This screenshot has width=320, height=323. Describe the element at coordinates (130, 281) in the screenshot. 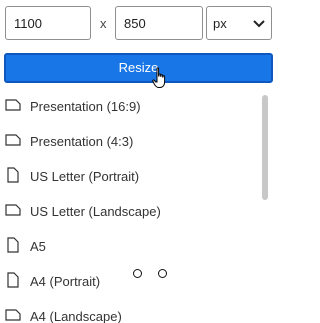

I see `preset-item: A4 (Portrait)` at that location.